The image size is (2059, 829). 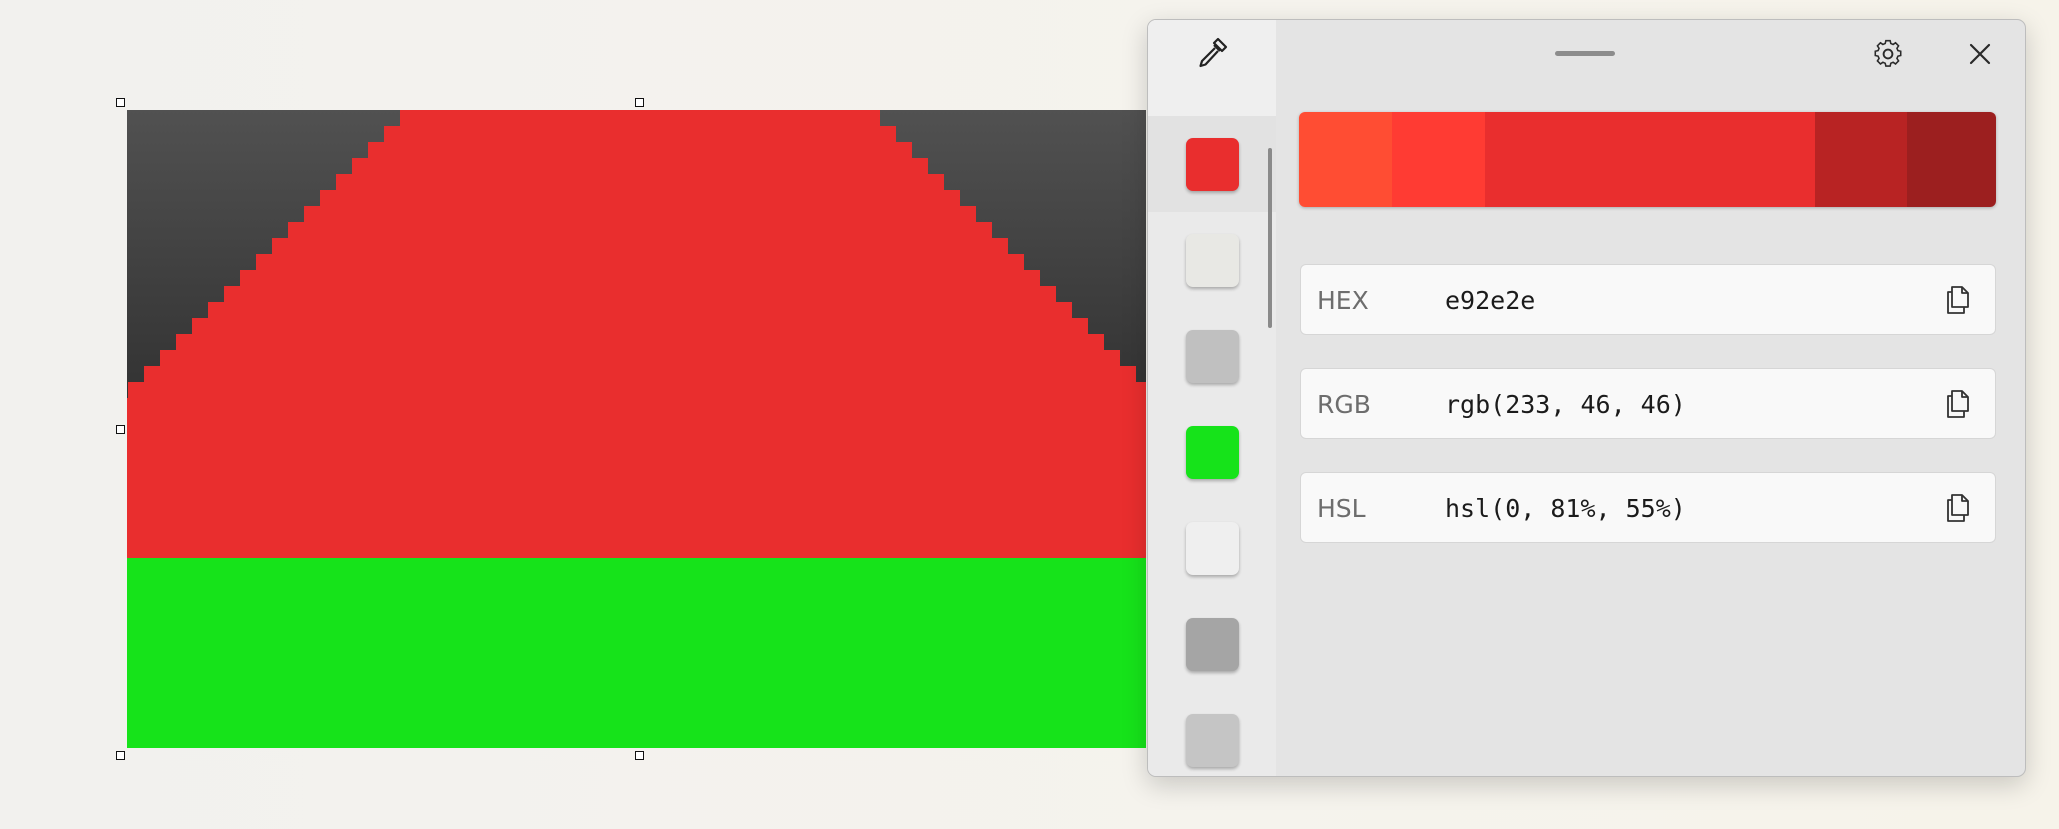 I want to click on resize-handle-bottom-center, so click(x=639, y=755).